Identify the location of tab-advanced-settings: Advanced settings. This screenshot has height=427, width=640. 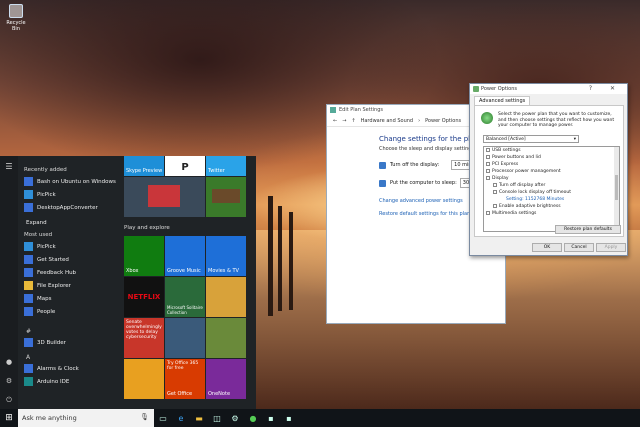
(502, 100).